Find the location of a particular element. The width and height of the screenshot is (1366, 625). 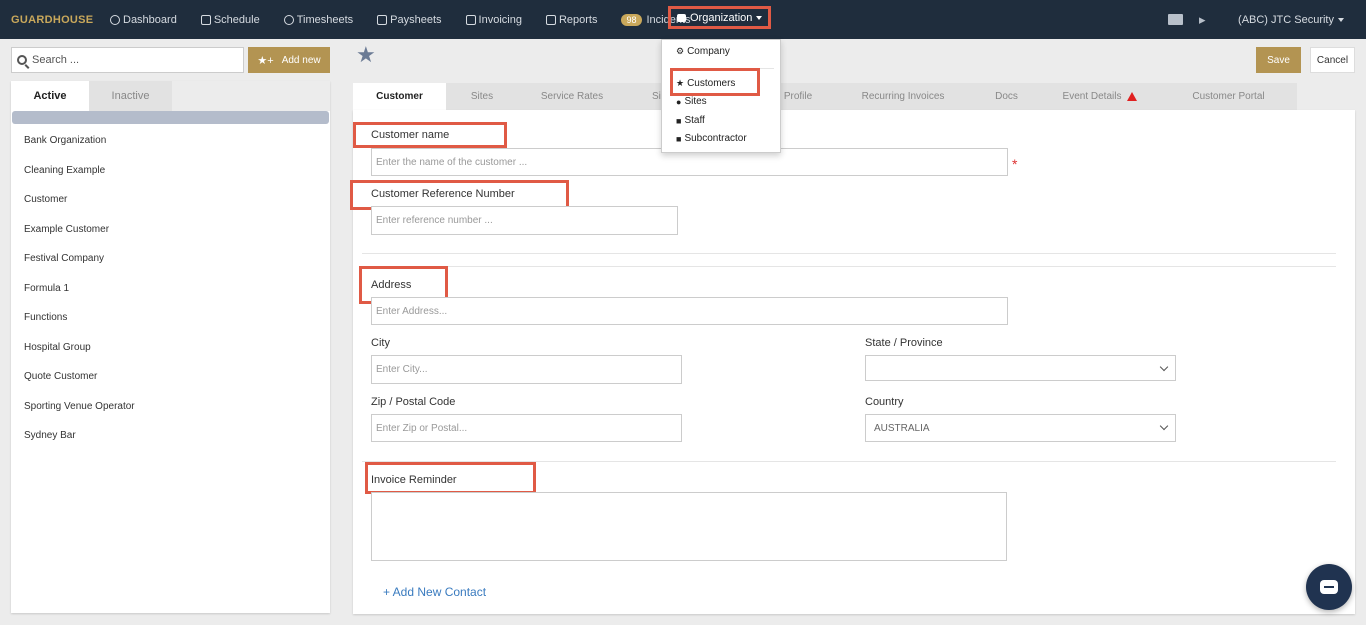

menu-item-sites: ● Sites is located at coordinates (691, 101).